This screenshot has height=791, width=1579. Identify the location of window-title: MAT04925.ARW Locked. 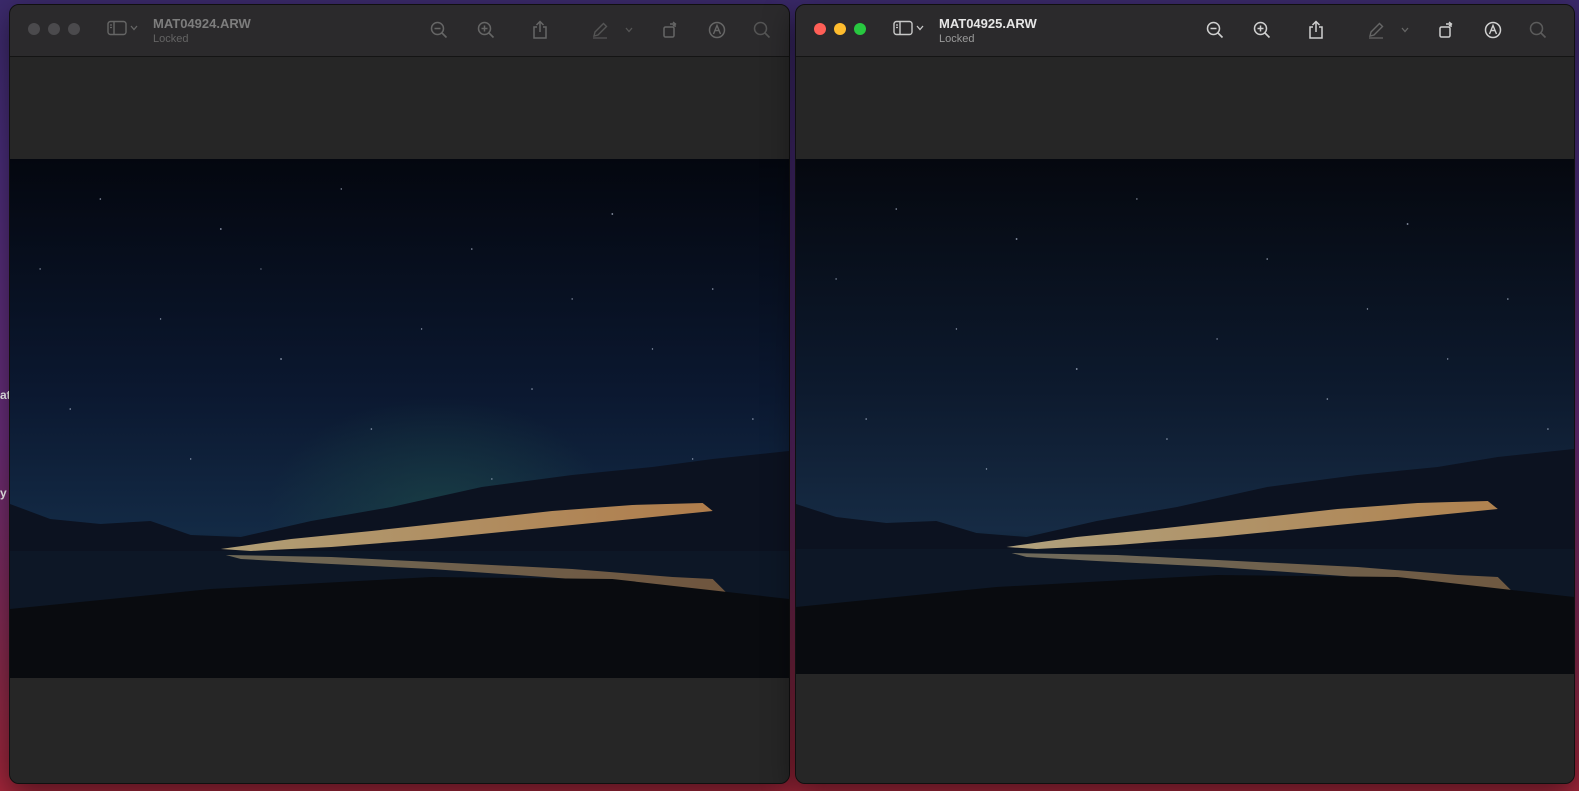
(988, 31).